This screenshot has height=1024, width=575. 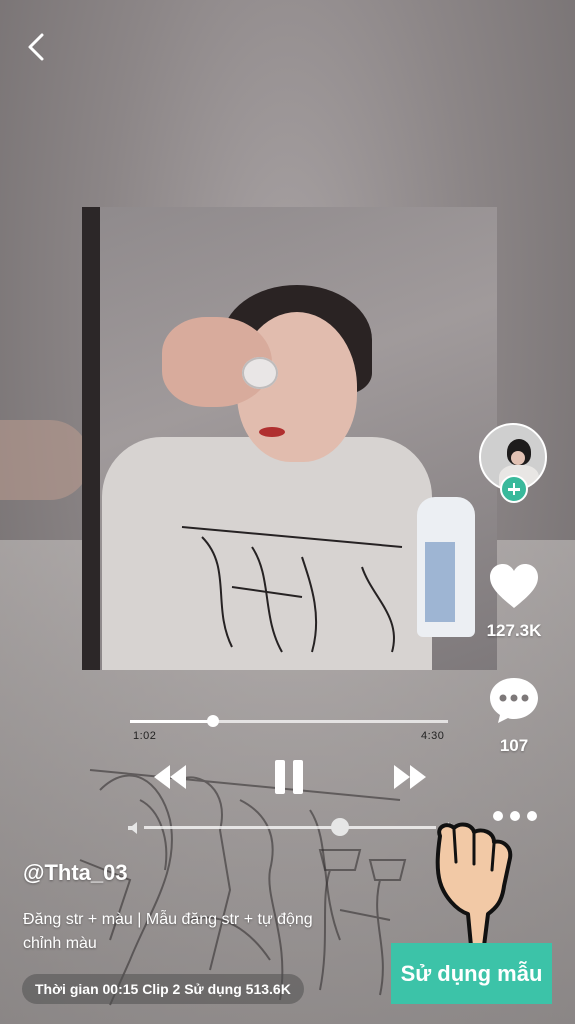 What do you see at coordinates (514, 489) in the screenshot?
I see `follow-button` at bounding box center [514, 489].